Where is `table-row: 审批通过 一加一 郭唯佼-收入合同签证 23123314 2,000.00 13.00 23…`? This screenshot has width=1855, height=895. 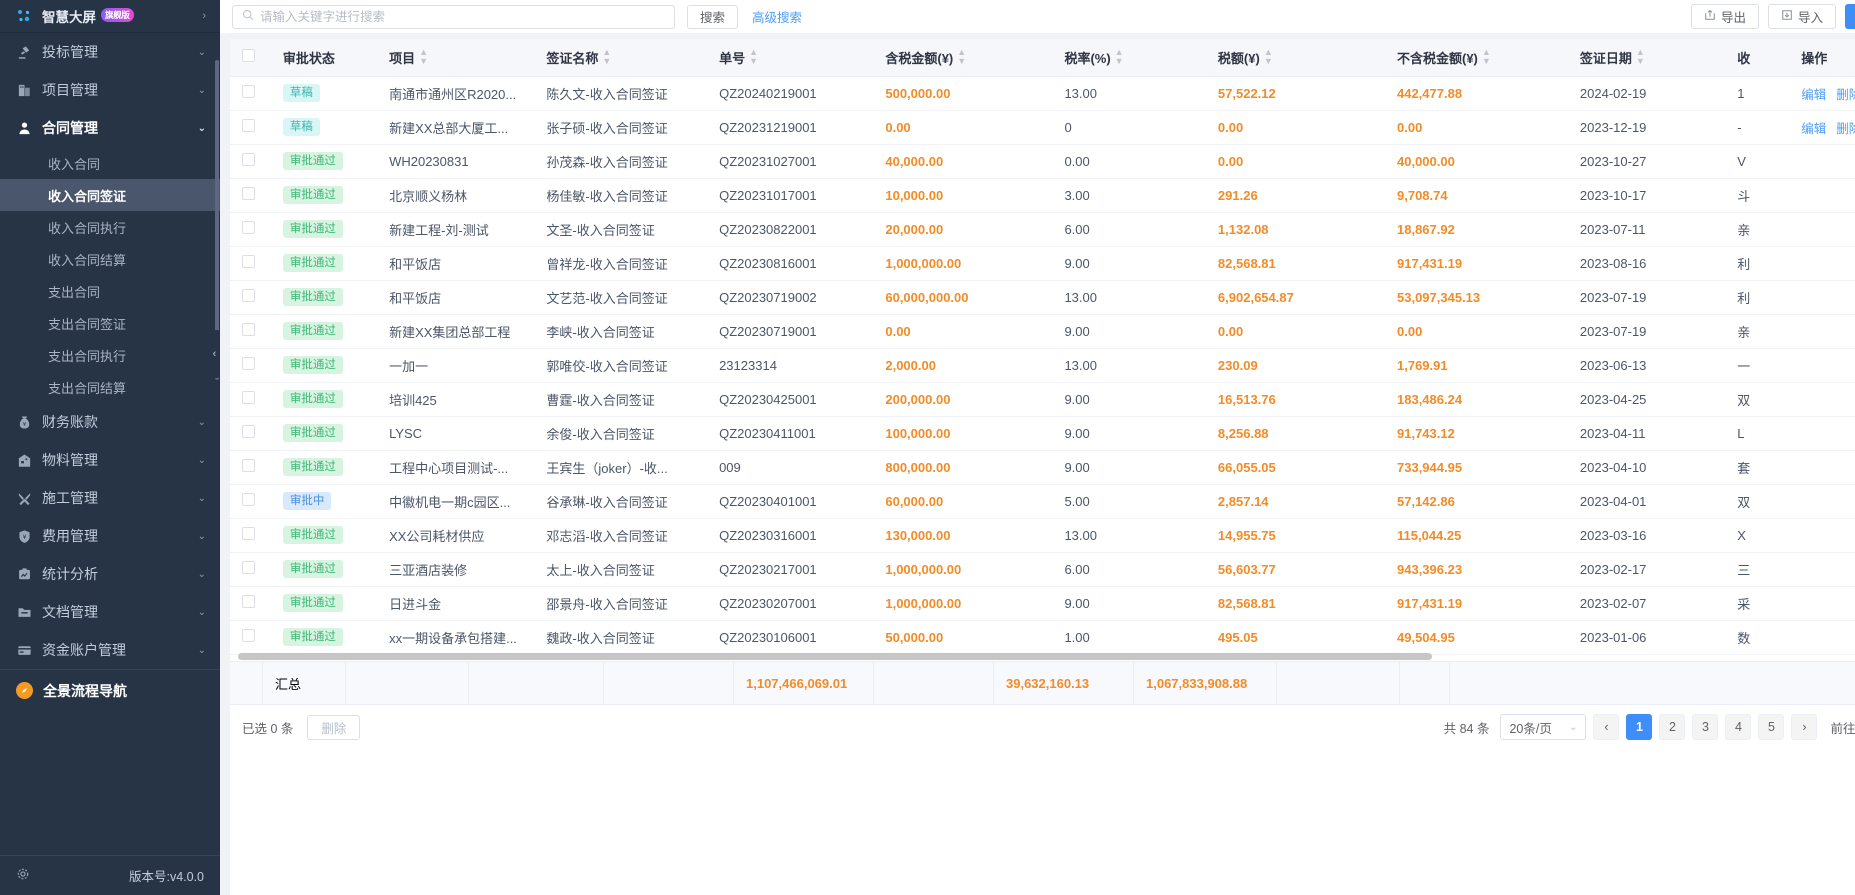 table-row: 审批通过 一加一 郭唯佼-收入合同签证 23123314 2,000.00 13.00 23… is located at coordinates (1042, 365).